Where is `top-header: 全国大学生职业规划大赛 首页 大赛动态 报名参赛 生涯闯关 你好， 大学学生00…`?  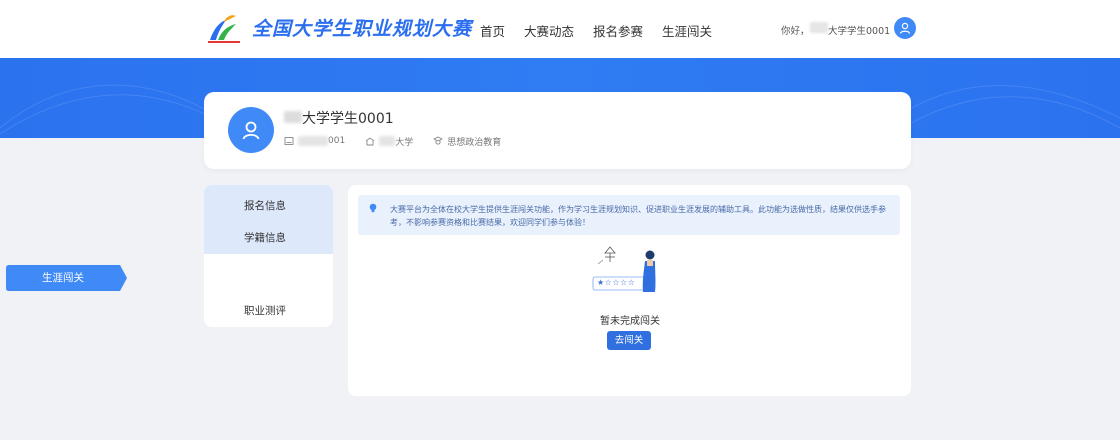
top-header: 全国大学生职业规划大赛 首页 大赛动态 报名参赛 生涯闯关 你好， 大学学生00… is located at coordinates (560, 29).